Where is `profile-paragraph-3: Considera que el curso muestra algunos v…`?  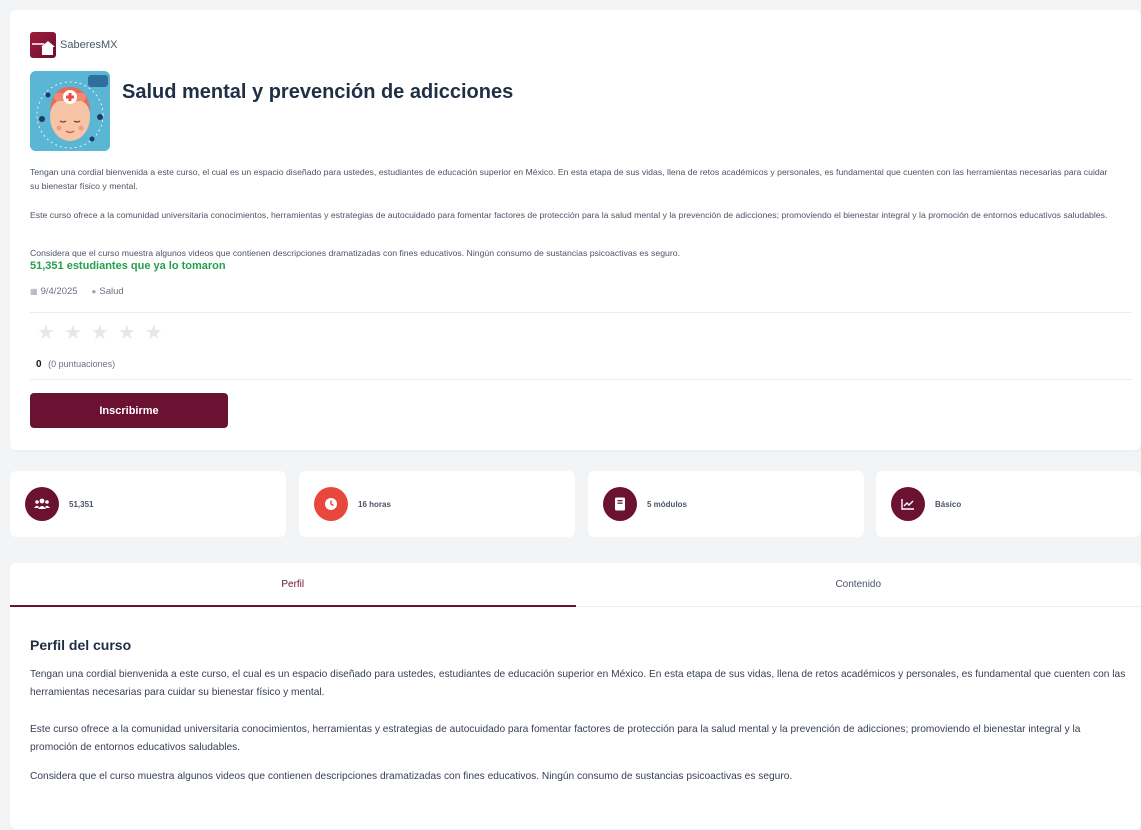 profile-paragraph-3: Considera que el curso muestra algunos v… is located at coordinates (411, 776).